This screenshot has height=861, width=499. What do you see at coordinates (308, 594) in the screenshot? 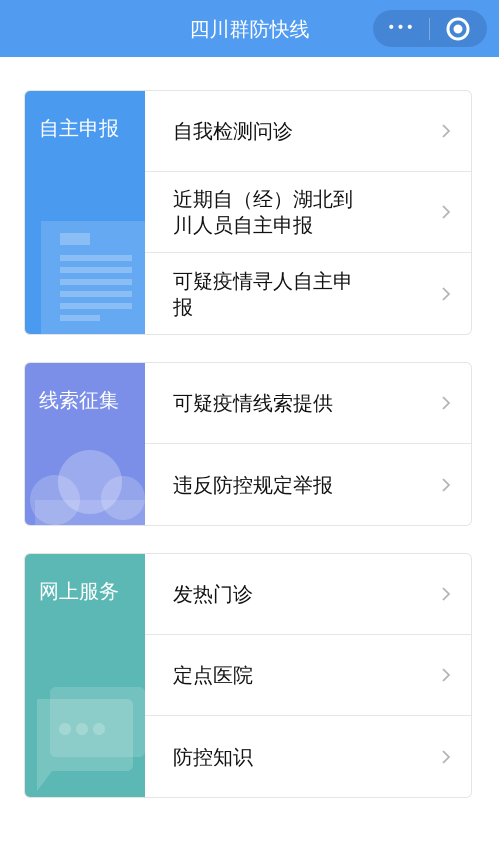
I see `menu-item: 发热门诊` at bounding box center [308, 594].